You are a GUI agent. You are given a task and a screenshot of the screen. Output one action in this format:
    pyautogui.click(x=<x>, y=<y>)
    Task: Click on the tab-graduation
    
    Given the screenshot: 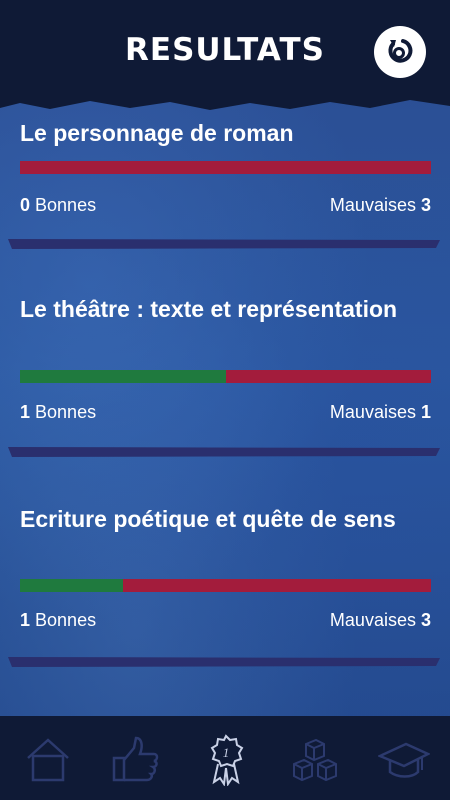 What is the action you would take?
    pyautogui.click(x=403, y=760)
    